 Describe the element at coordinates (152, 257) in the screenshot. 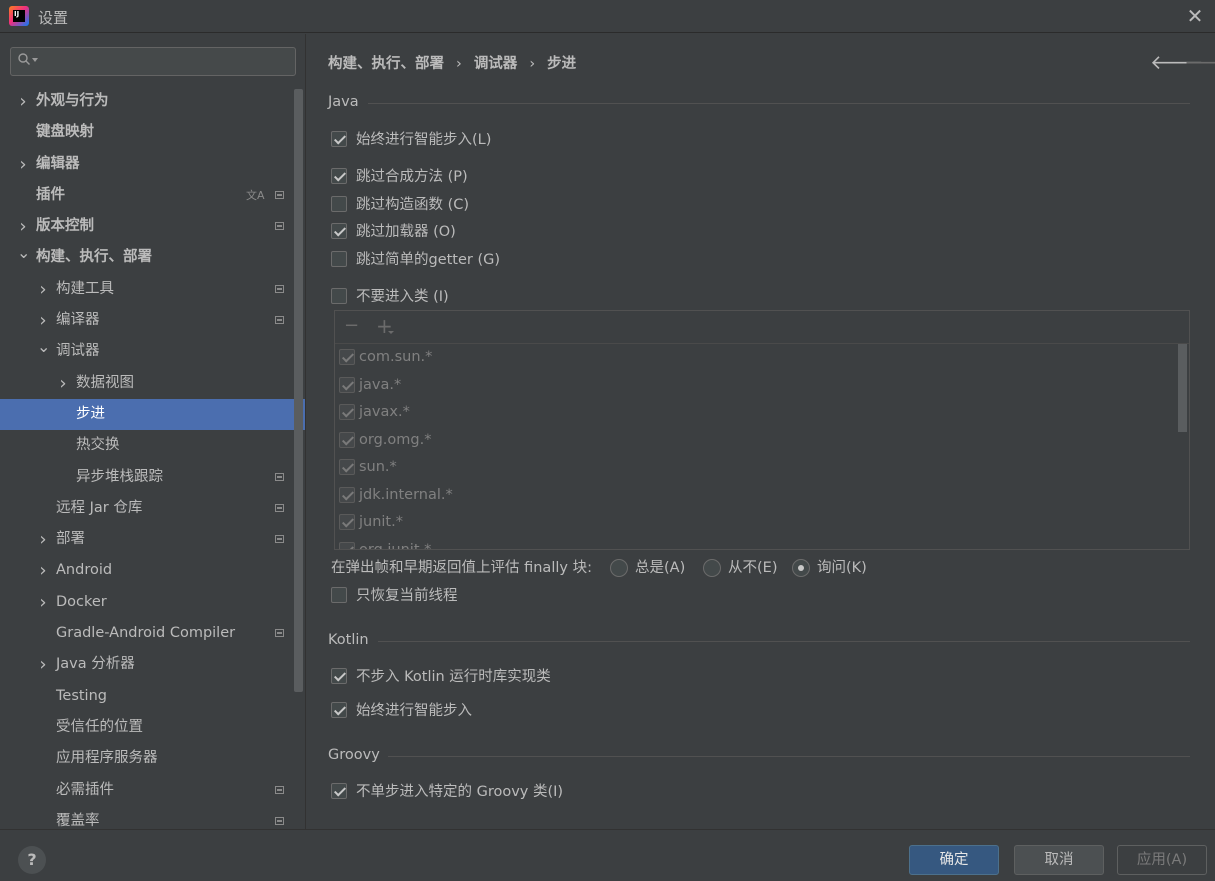

I see `sidebar-item: ⌄ 构建、执行、部署` at that location.